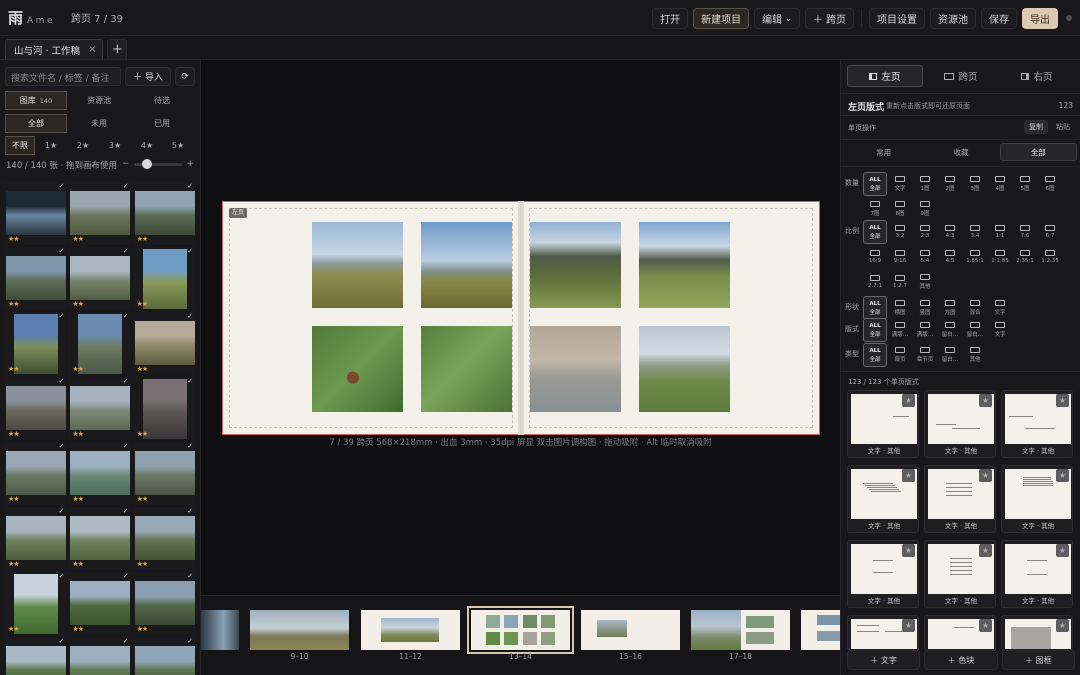  What do you see at coordinates (829, 18) in the screenshot?
I see `add-spread-button: ＋ 跨页` at bounding box center [829, 18].